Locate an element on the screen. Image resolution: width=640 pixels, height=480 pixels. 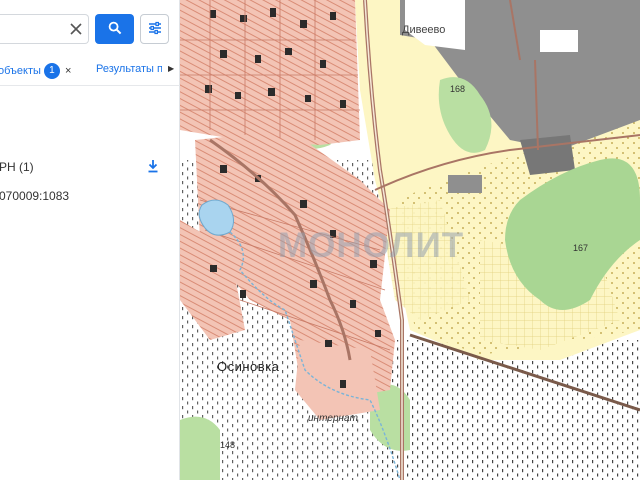
industrial-building is located at coordinates (559, 41).